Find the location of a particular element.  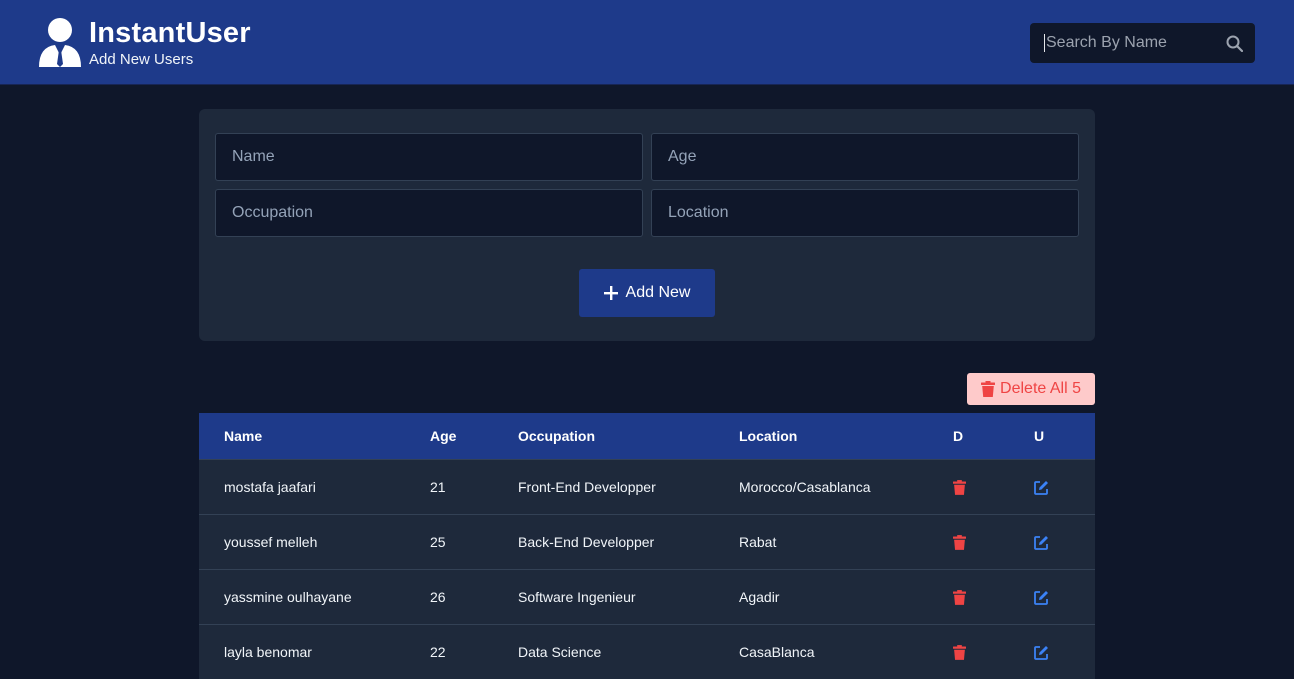

user-tie-icon is located at coordinates (60, 42).